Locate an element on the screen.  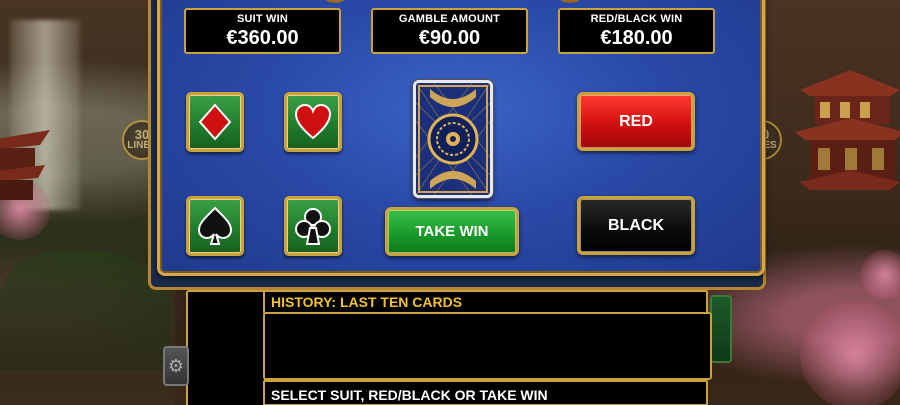
suit-win-box: SUIT WIN €360.00 is located at coordinates (262, 31).